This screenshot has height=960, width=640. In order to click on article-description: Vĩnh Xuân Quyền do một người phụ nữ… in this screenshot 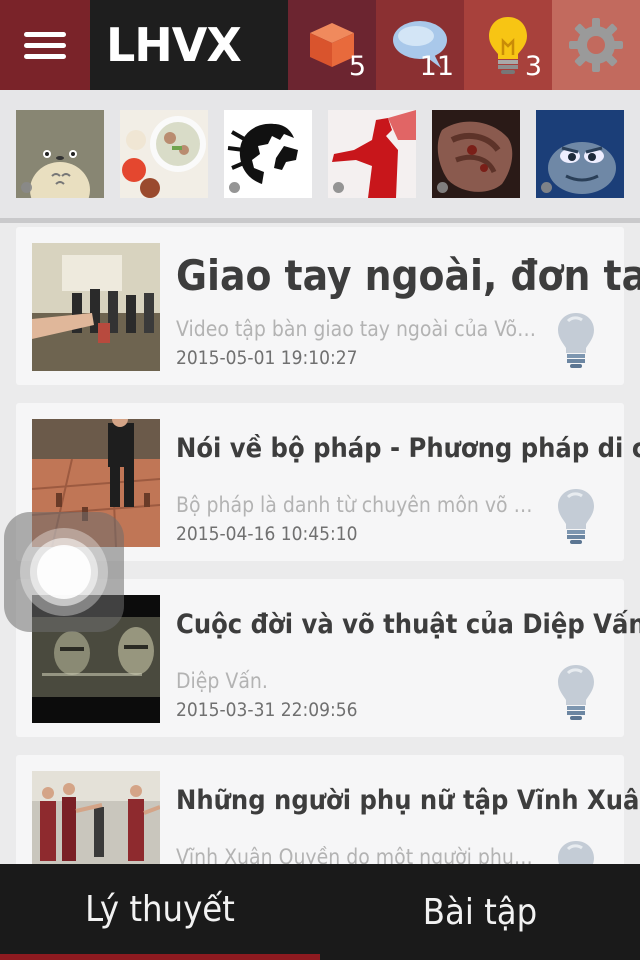, I will do `click(356, 854)`.